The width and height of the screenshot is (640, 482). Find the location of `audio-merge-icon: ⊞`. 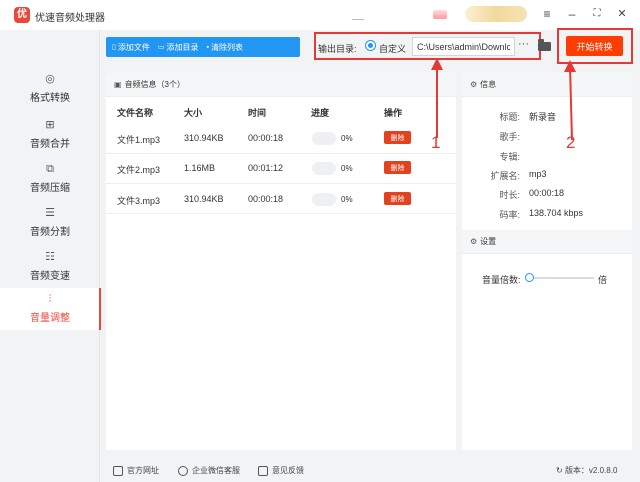

audio-merge-icon: ⊞ is located at coordinates (50, 125).